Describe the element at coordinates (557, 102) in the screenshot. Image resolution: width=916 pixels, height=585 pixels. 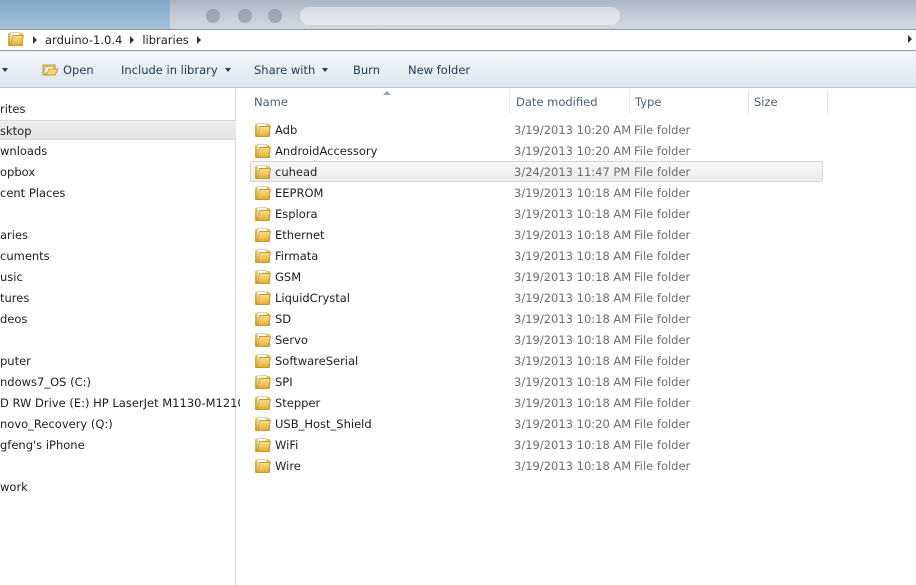
I see `column-date-label: Date modified` at that location.